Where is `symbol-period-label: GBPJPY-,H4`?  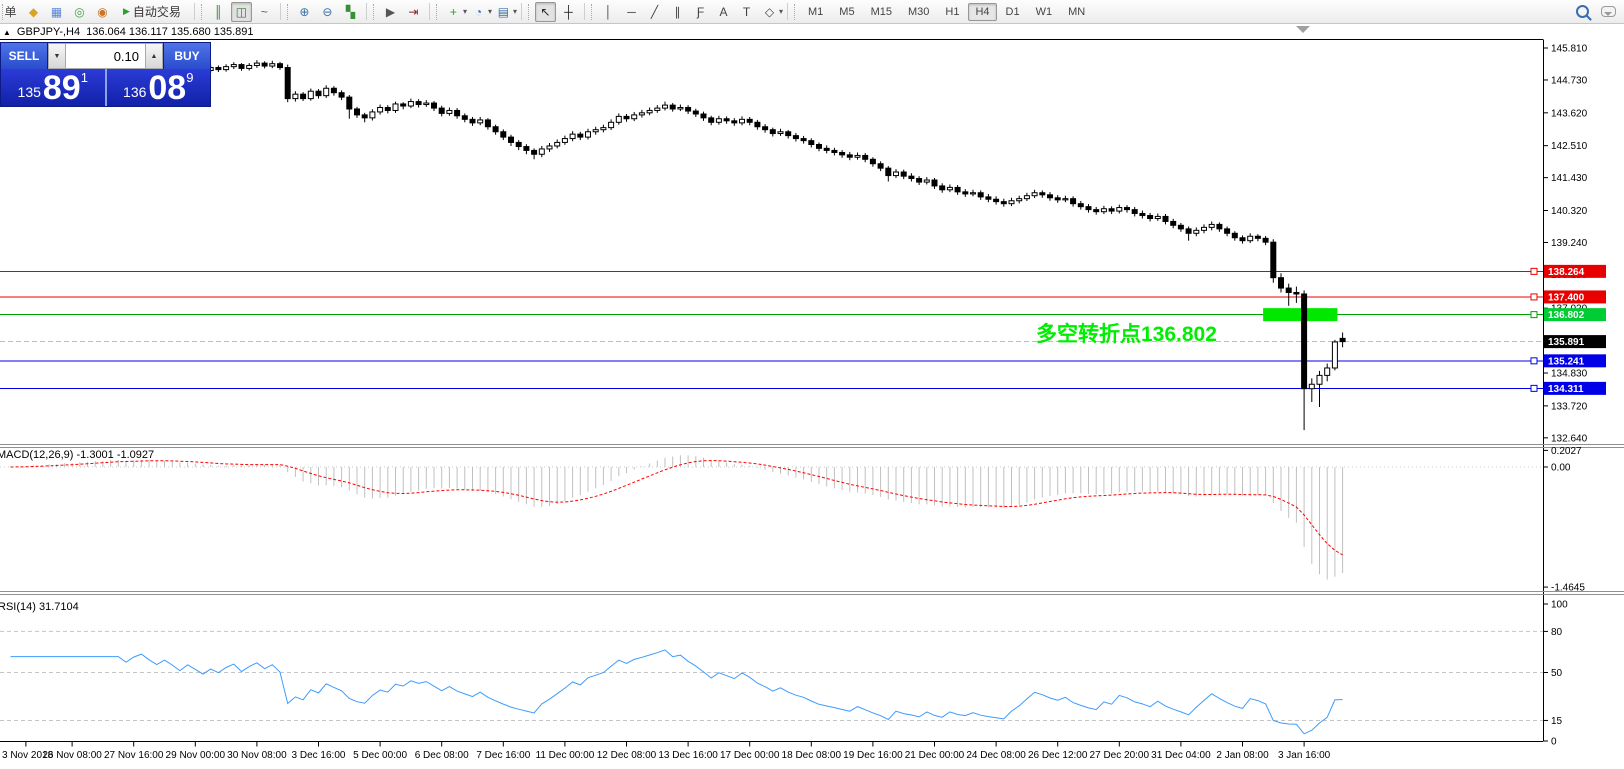
symbol-period-label: GBPJPY-,H4 is located at coordinates (48, 32).